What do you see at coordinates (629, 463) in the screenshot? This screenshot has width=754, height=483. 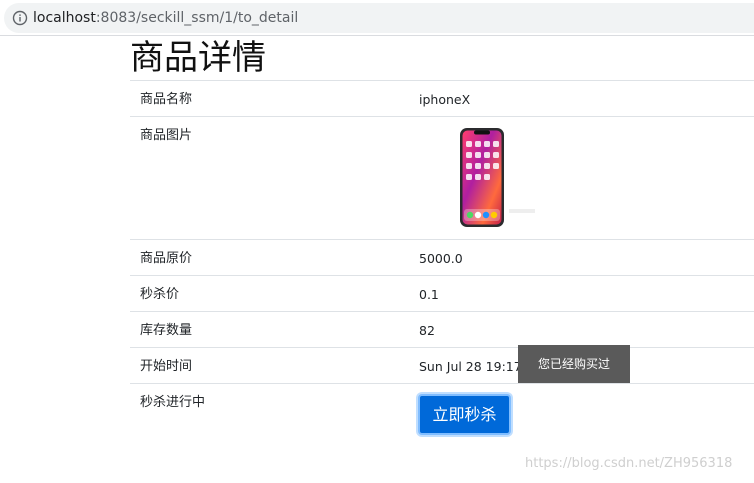 I see `watermark-text: https://blog.csdn.net/ZH956318` at bounding box center [629, 463].